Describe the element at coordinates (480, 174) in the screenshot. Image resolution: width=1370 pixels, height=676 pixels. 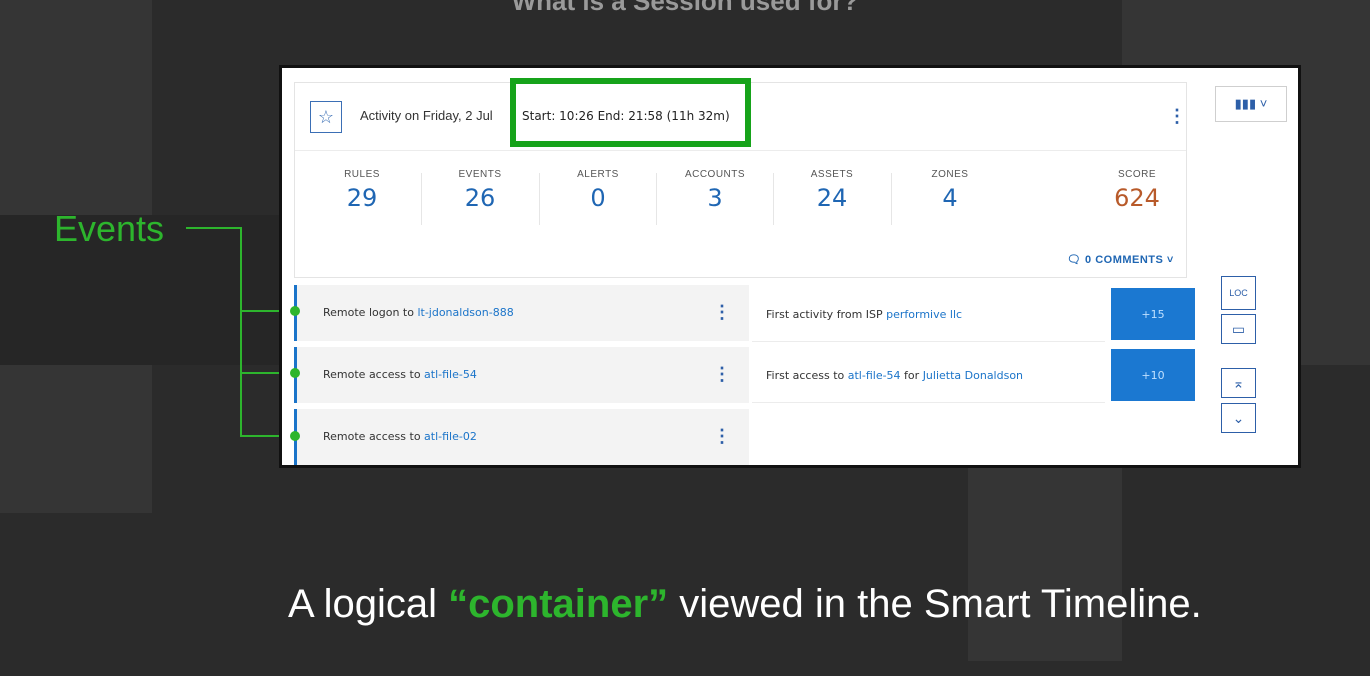
I see `stat-label: EVENTS` at that location.